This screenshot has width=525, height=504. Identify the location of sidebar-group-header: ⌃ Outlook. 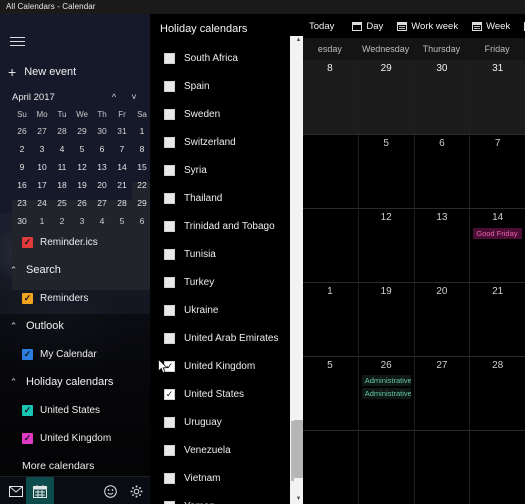
(75, 326).